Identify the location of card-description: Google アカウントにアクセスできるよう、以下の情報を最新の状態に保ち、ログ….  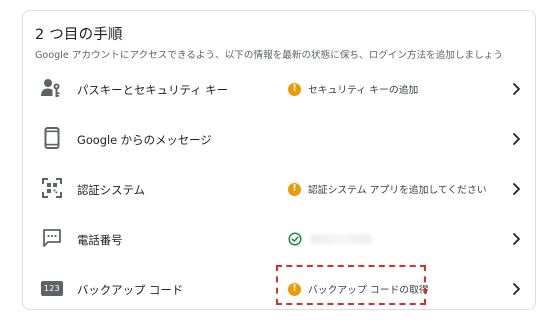
(269, 55).